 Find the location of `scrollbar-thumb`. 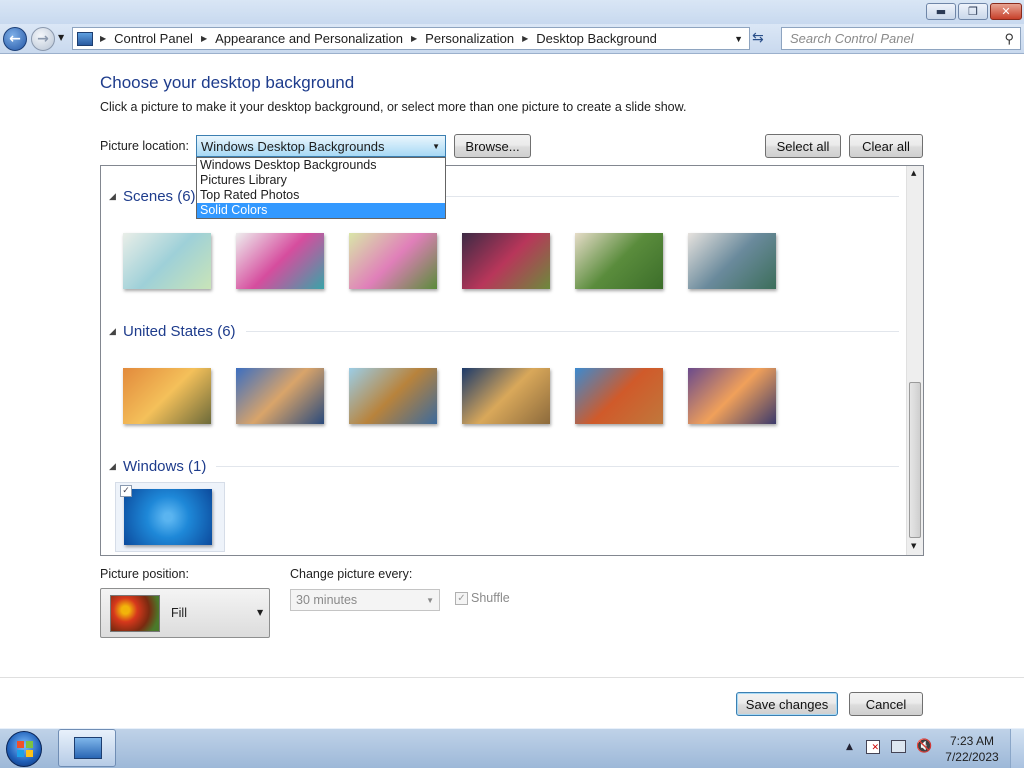

scrollbar-thumb is located at coordinates (915, 460).